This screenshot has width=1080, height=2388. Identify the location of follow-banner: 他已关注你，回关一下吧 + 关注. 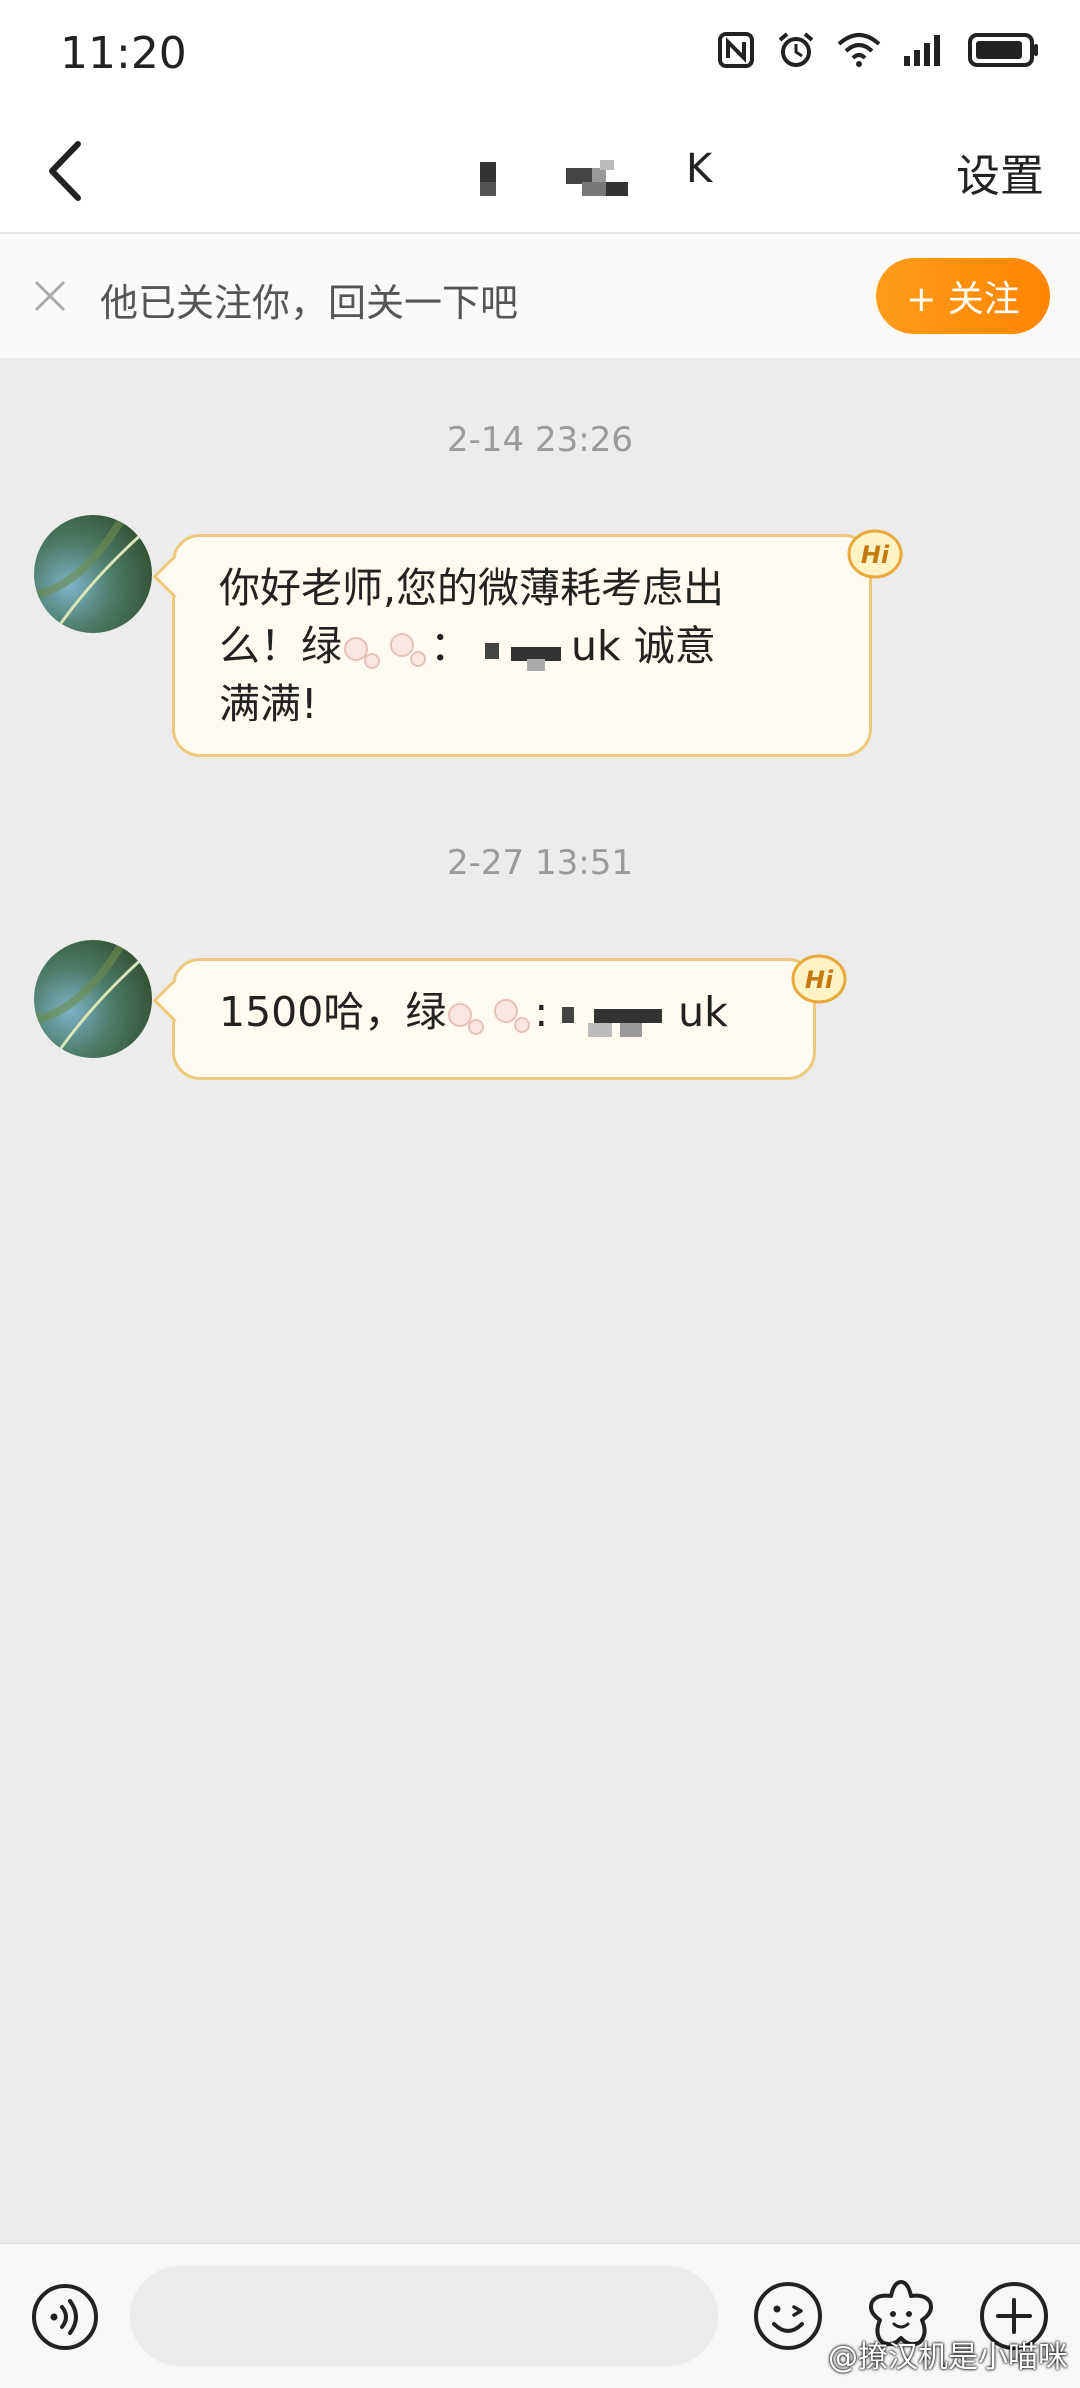
(540, 296).